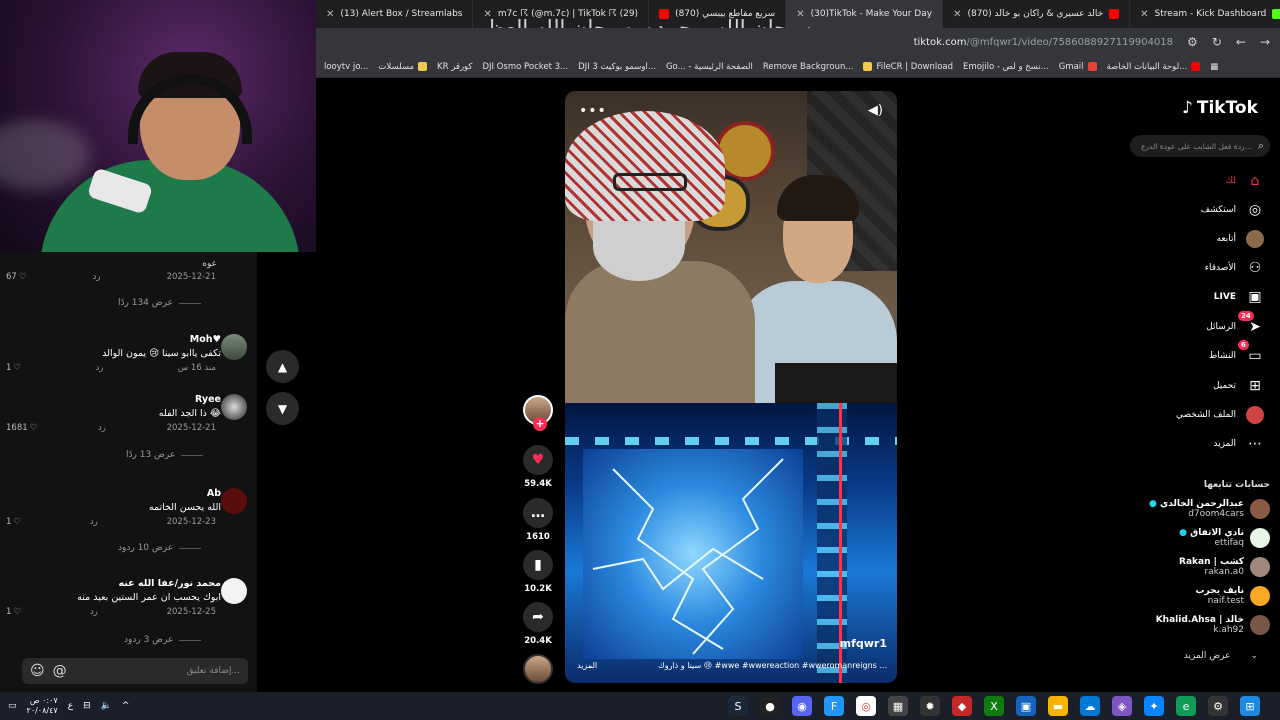 This screenshot has height=720, width=1280. I want to click on edge-icon: e, so click(1186, 706).